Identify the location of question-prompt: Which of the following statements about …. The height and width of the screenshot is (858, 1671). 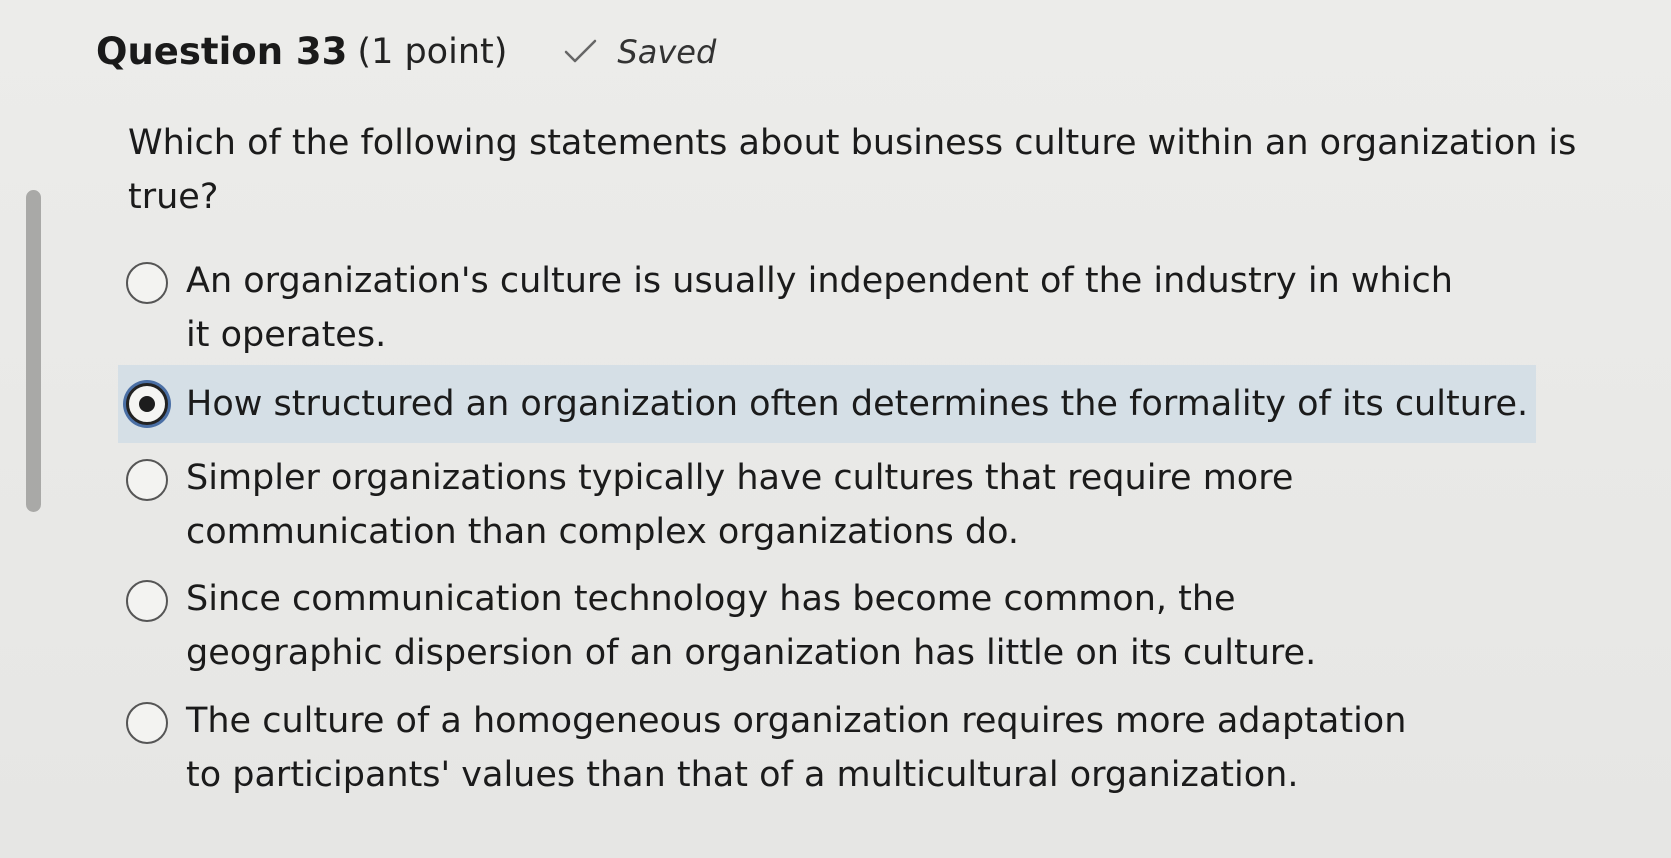
(852, 170).